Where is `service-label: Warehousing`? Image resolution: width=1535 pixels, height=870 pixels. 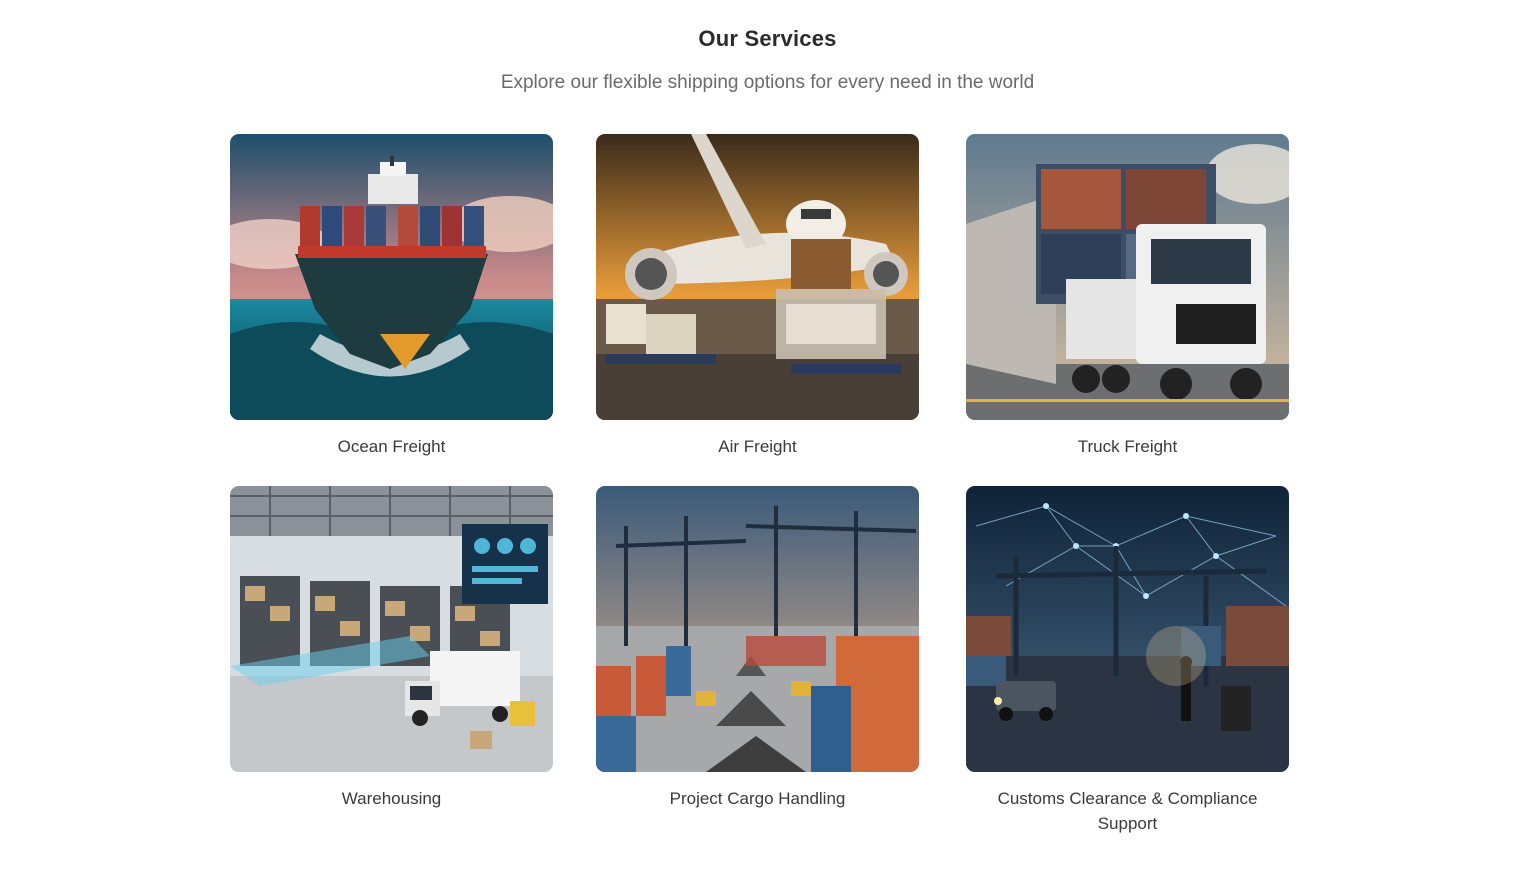
service-label: Warehousing is located at coordinates (391, 798).